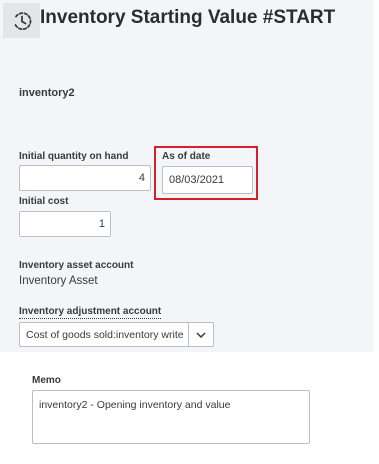 The width and height of the screenshot is (379, 464). I want to click on as-of-date-input: 08/03/2021, so click(207, 180).